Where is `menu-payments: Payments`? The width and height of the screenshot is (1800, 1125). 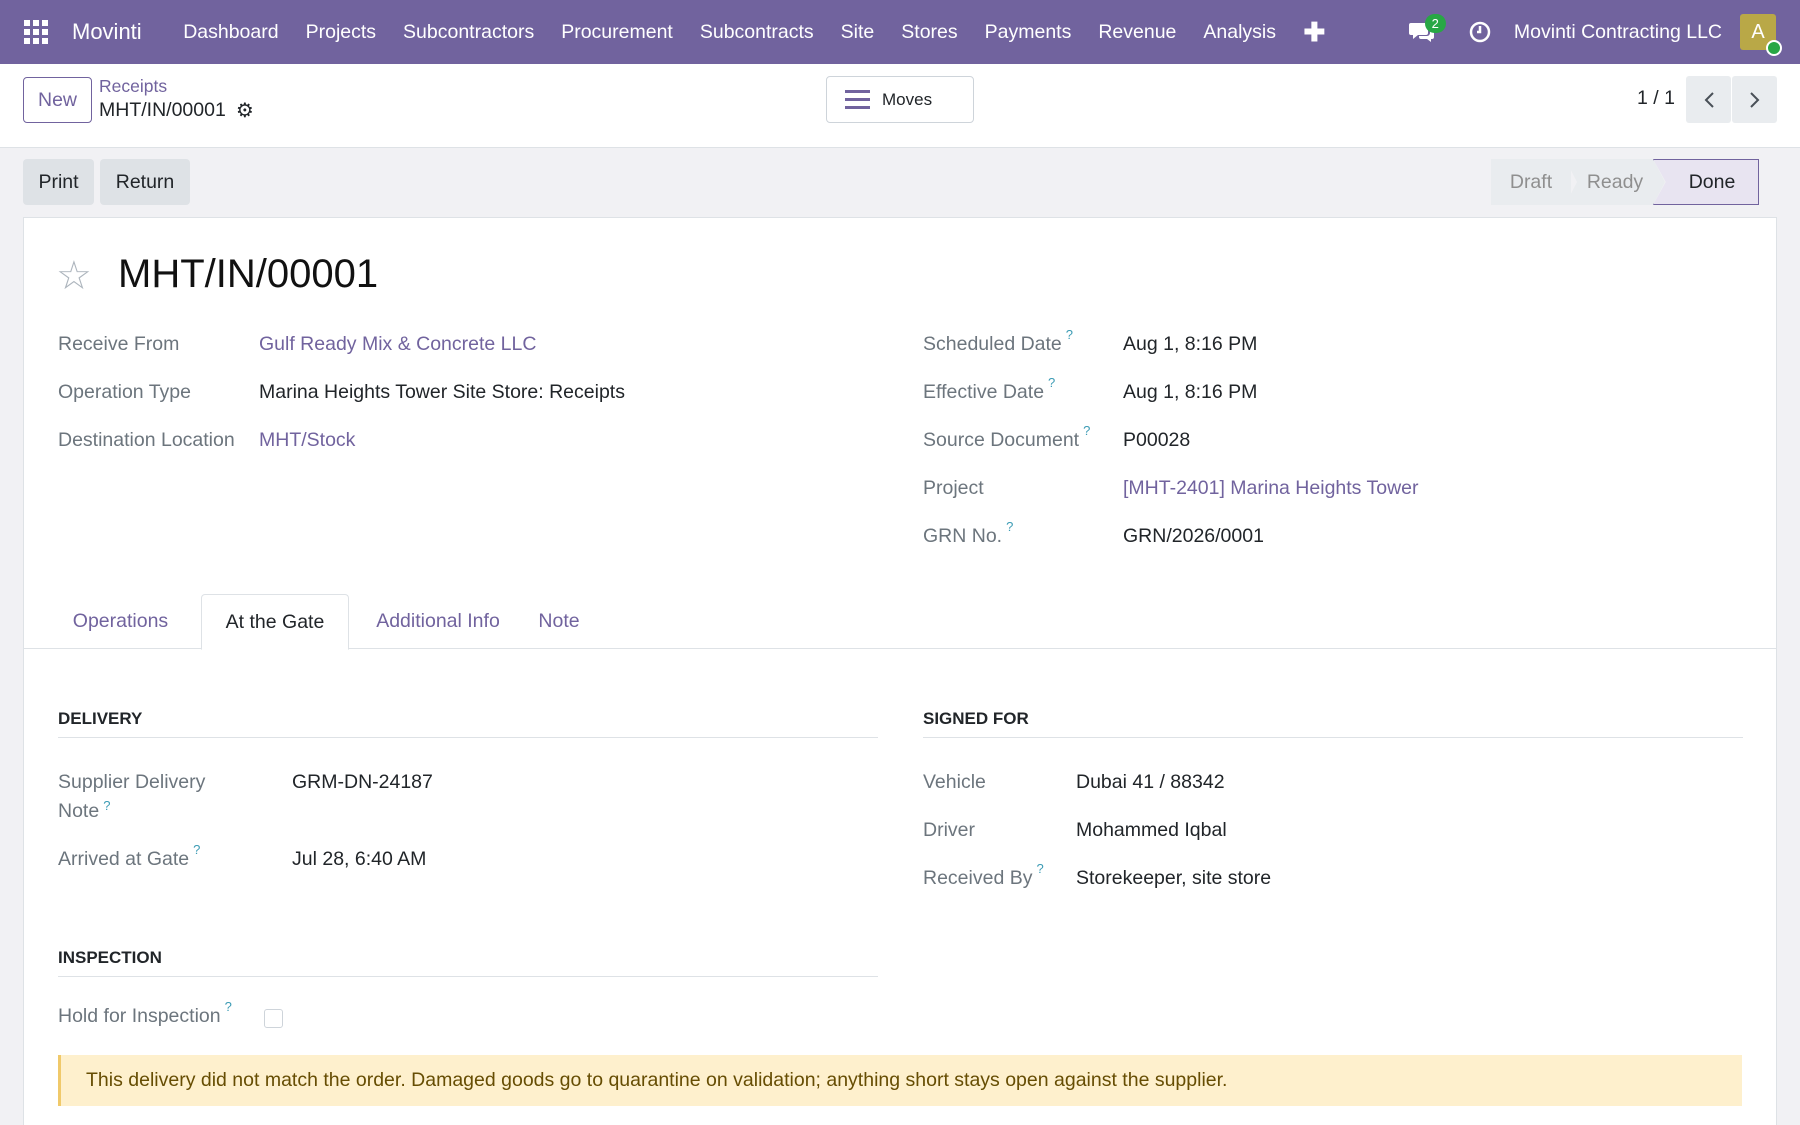 menu-payments: Payments is located at coordinates (1028, 32).